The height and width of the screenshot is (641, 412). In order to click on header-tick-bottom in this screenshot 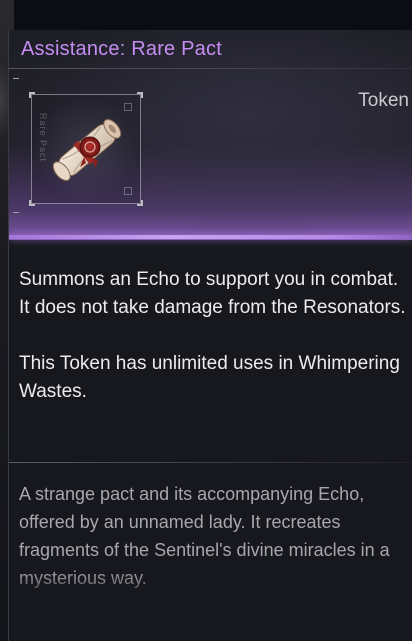, I will do `click(16, 212)`.